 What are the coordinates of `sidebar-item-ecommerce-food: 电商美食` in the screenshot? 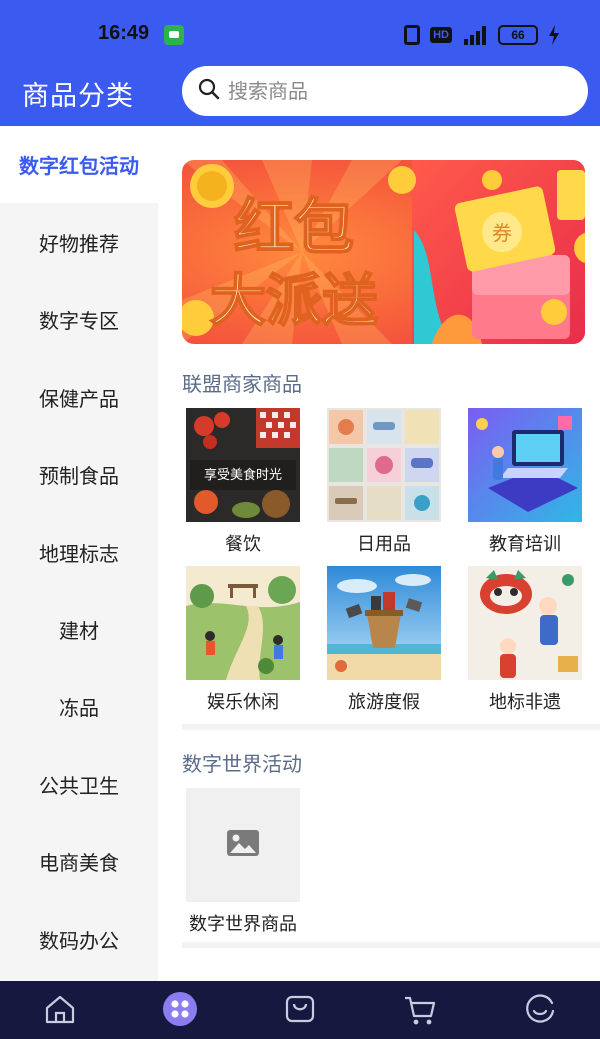 It's located at (79, 861).